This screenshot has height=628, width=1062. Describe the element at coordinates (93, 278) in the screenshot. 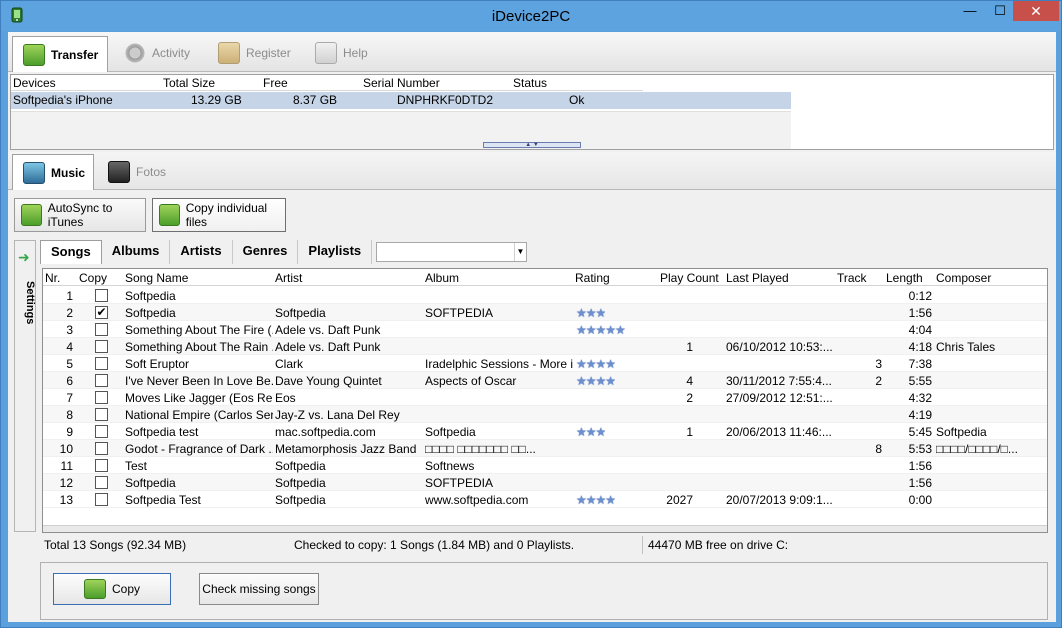

I see `col-copy: Copy` at that location.